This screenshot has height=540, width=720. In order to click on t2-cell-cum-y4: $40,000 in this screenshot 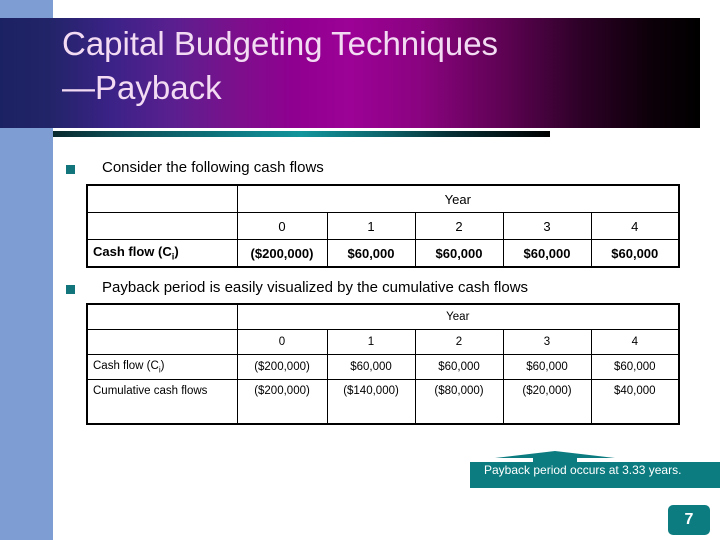, I will do `click(635, 402)`.